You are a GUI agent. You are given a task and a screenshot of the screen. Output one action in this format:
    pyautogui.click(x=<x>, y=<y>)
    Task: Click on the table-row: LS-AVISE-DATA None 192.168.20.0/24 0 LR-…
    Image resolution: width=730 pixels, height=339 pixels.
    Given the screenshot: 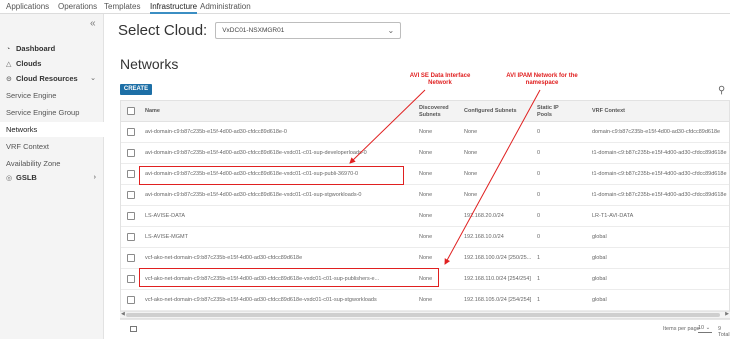 What is the action you would take?
    pyautogui.click(x=425, y=216)
    